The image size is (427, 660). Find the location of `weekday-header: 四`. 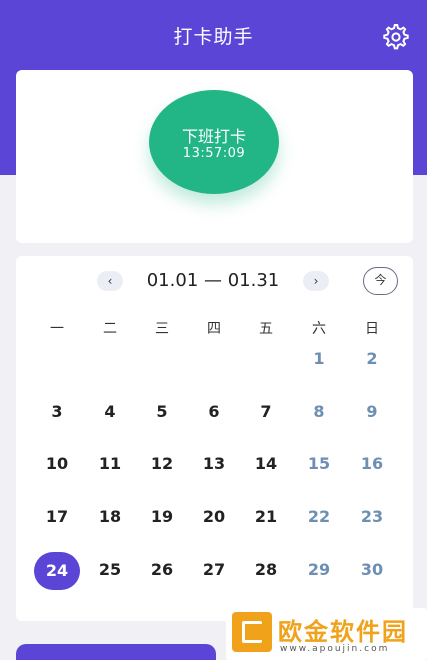

weekday-header: 四 is located at coordinates (214, 329).